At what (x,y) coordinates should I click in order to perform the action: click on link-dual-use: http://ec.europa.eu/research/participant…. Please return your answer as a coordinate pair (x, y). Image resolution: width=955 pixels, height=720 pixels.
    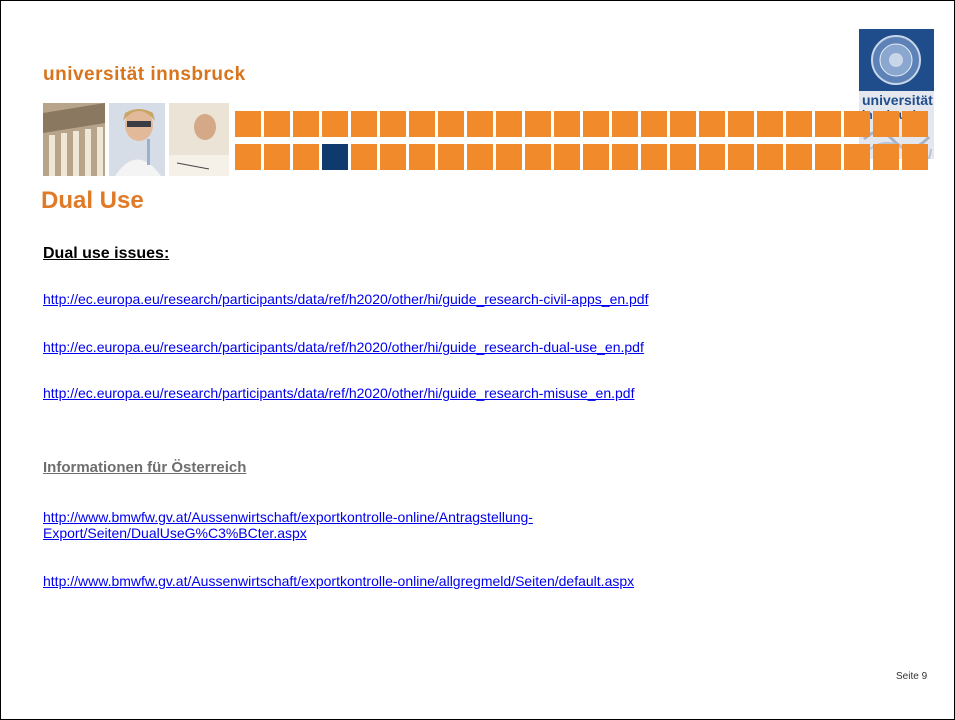
    Looking at the image, I should click on (343, 347).